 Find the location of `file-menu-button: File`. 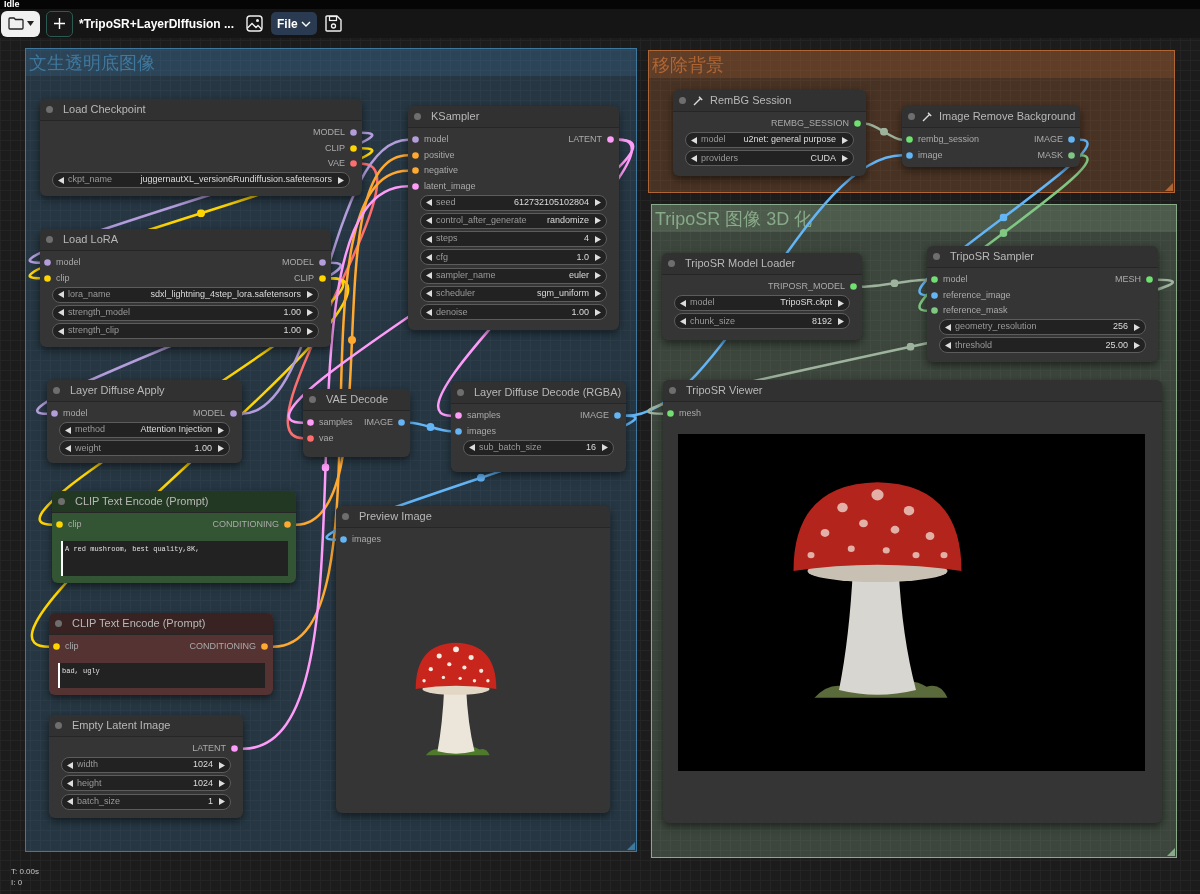

file-menu-button: File is located at coordinates (294, 23).